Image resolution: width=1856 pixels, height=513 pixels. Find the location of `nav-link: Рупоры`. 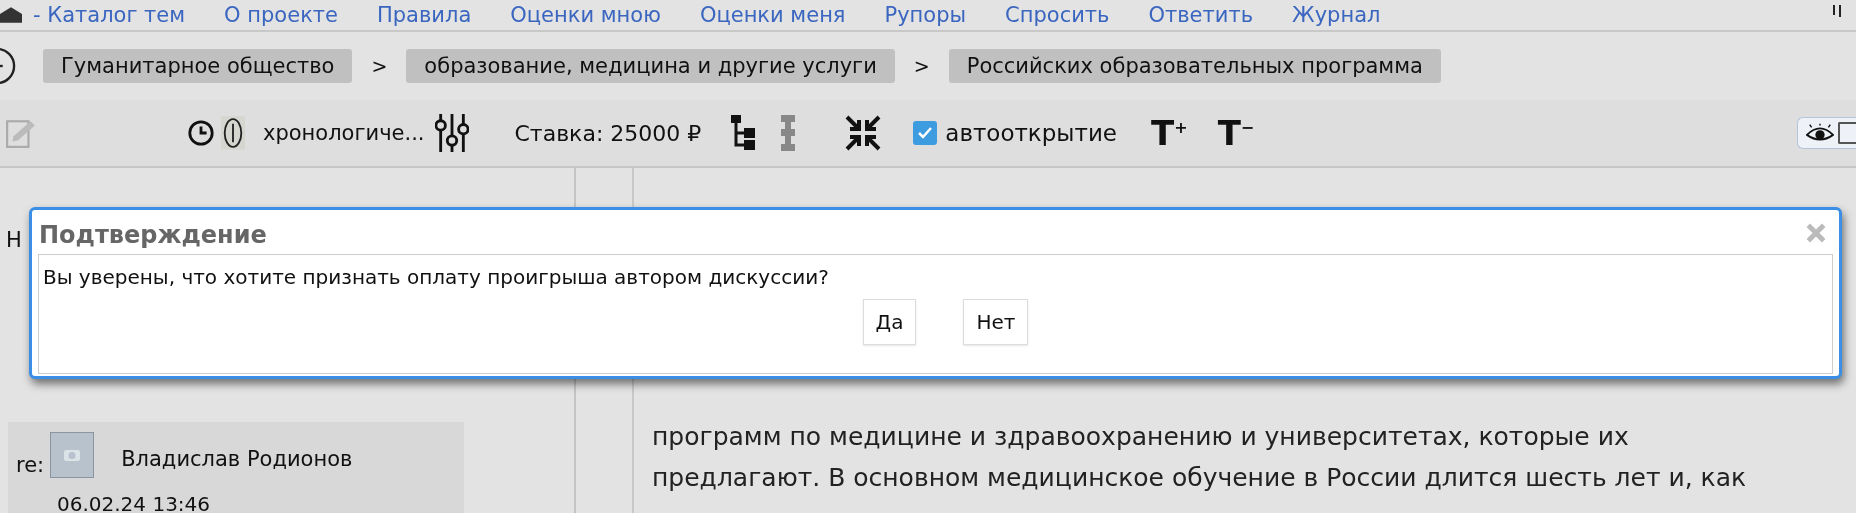

nav-link: Рупоры is located at coordinates (925, 15).